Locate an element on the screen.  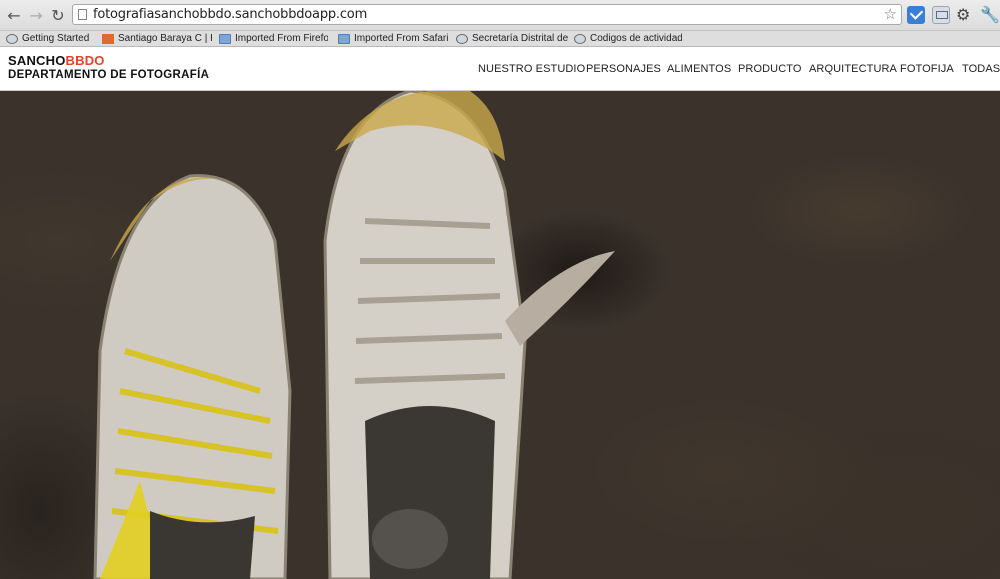
bookmark-label: Getting Started is located at coordinates (56, 38).